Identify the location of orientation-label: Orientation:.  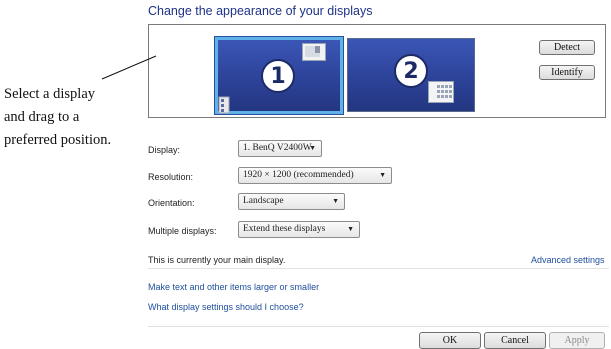
(171, 203).